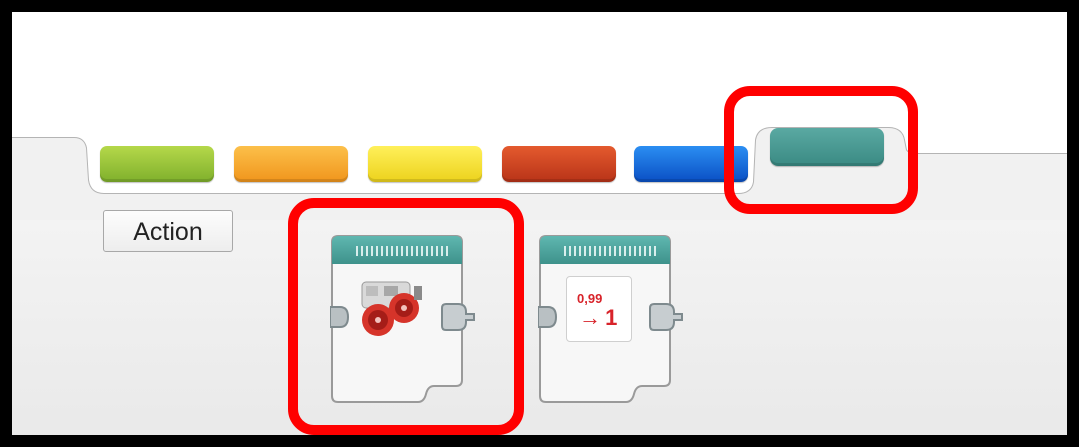  What do you see at coordinates (598, 317) in the screenshot?
I see `counter-big-value: → 1` at bounding box center [598, 317].